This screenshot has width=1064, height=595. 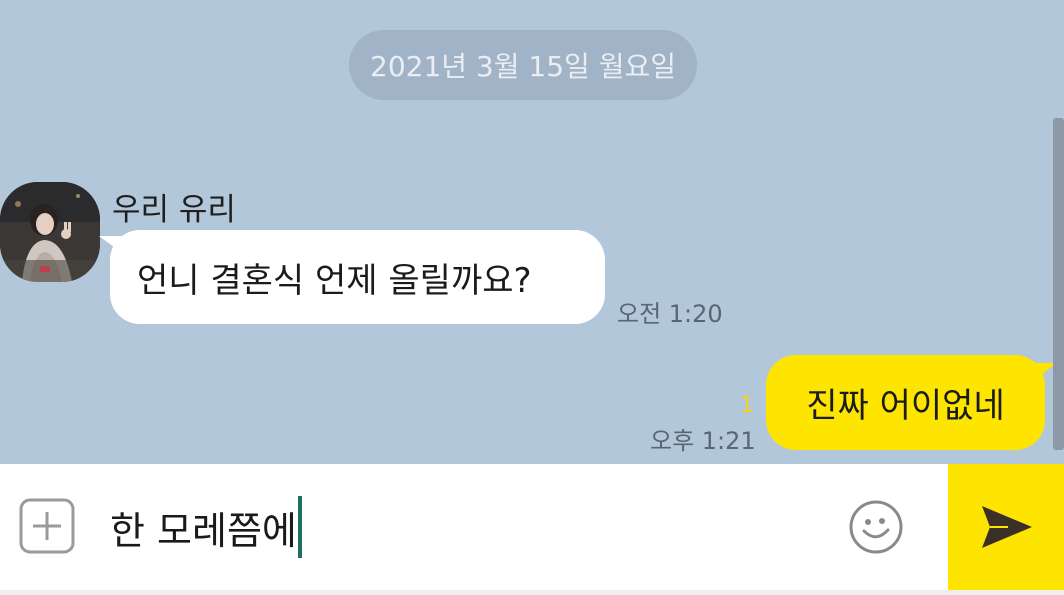 I want to click on date-divider: 2021년 3월 15일 월요일, so click(x=523, y=65).